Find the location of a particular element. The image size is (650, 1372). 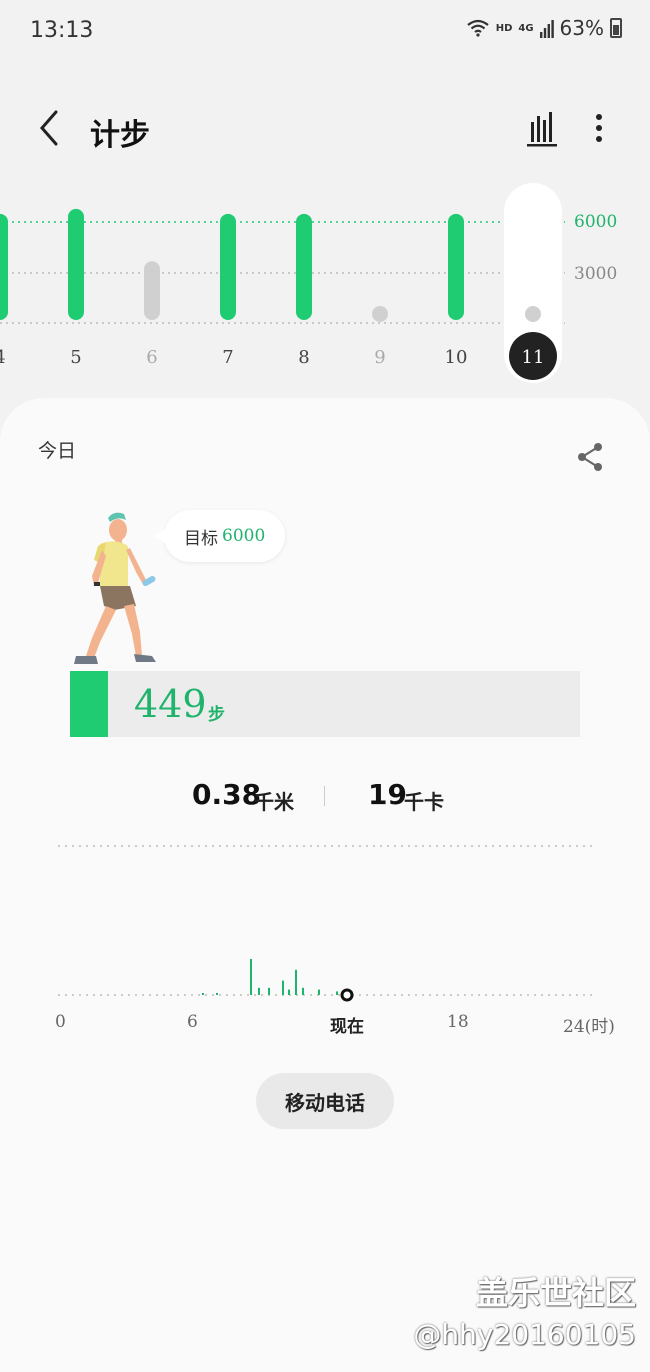

calories-value: 19 is located at coordinates (387, 794).